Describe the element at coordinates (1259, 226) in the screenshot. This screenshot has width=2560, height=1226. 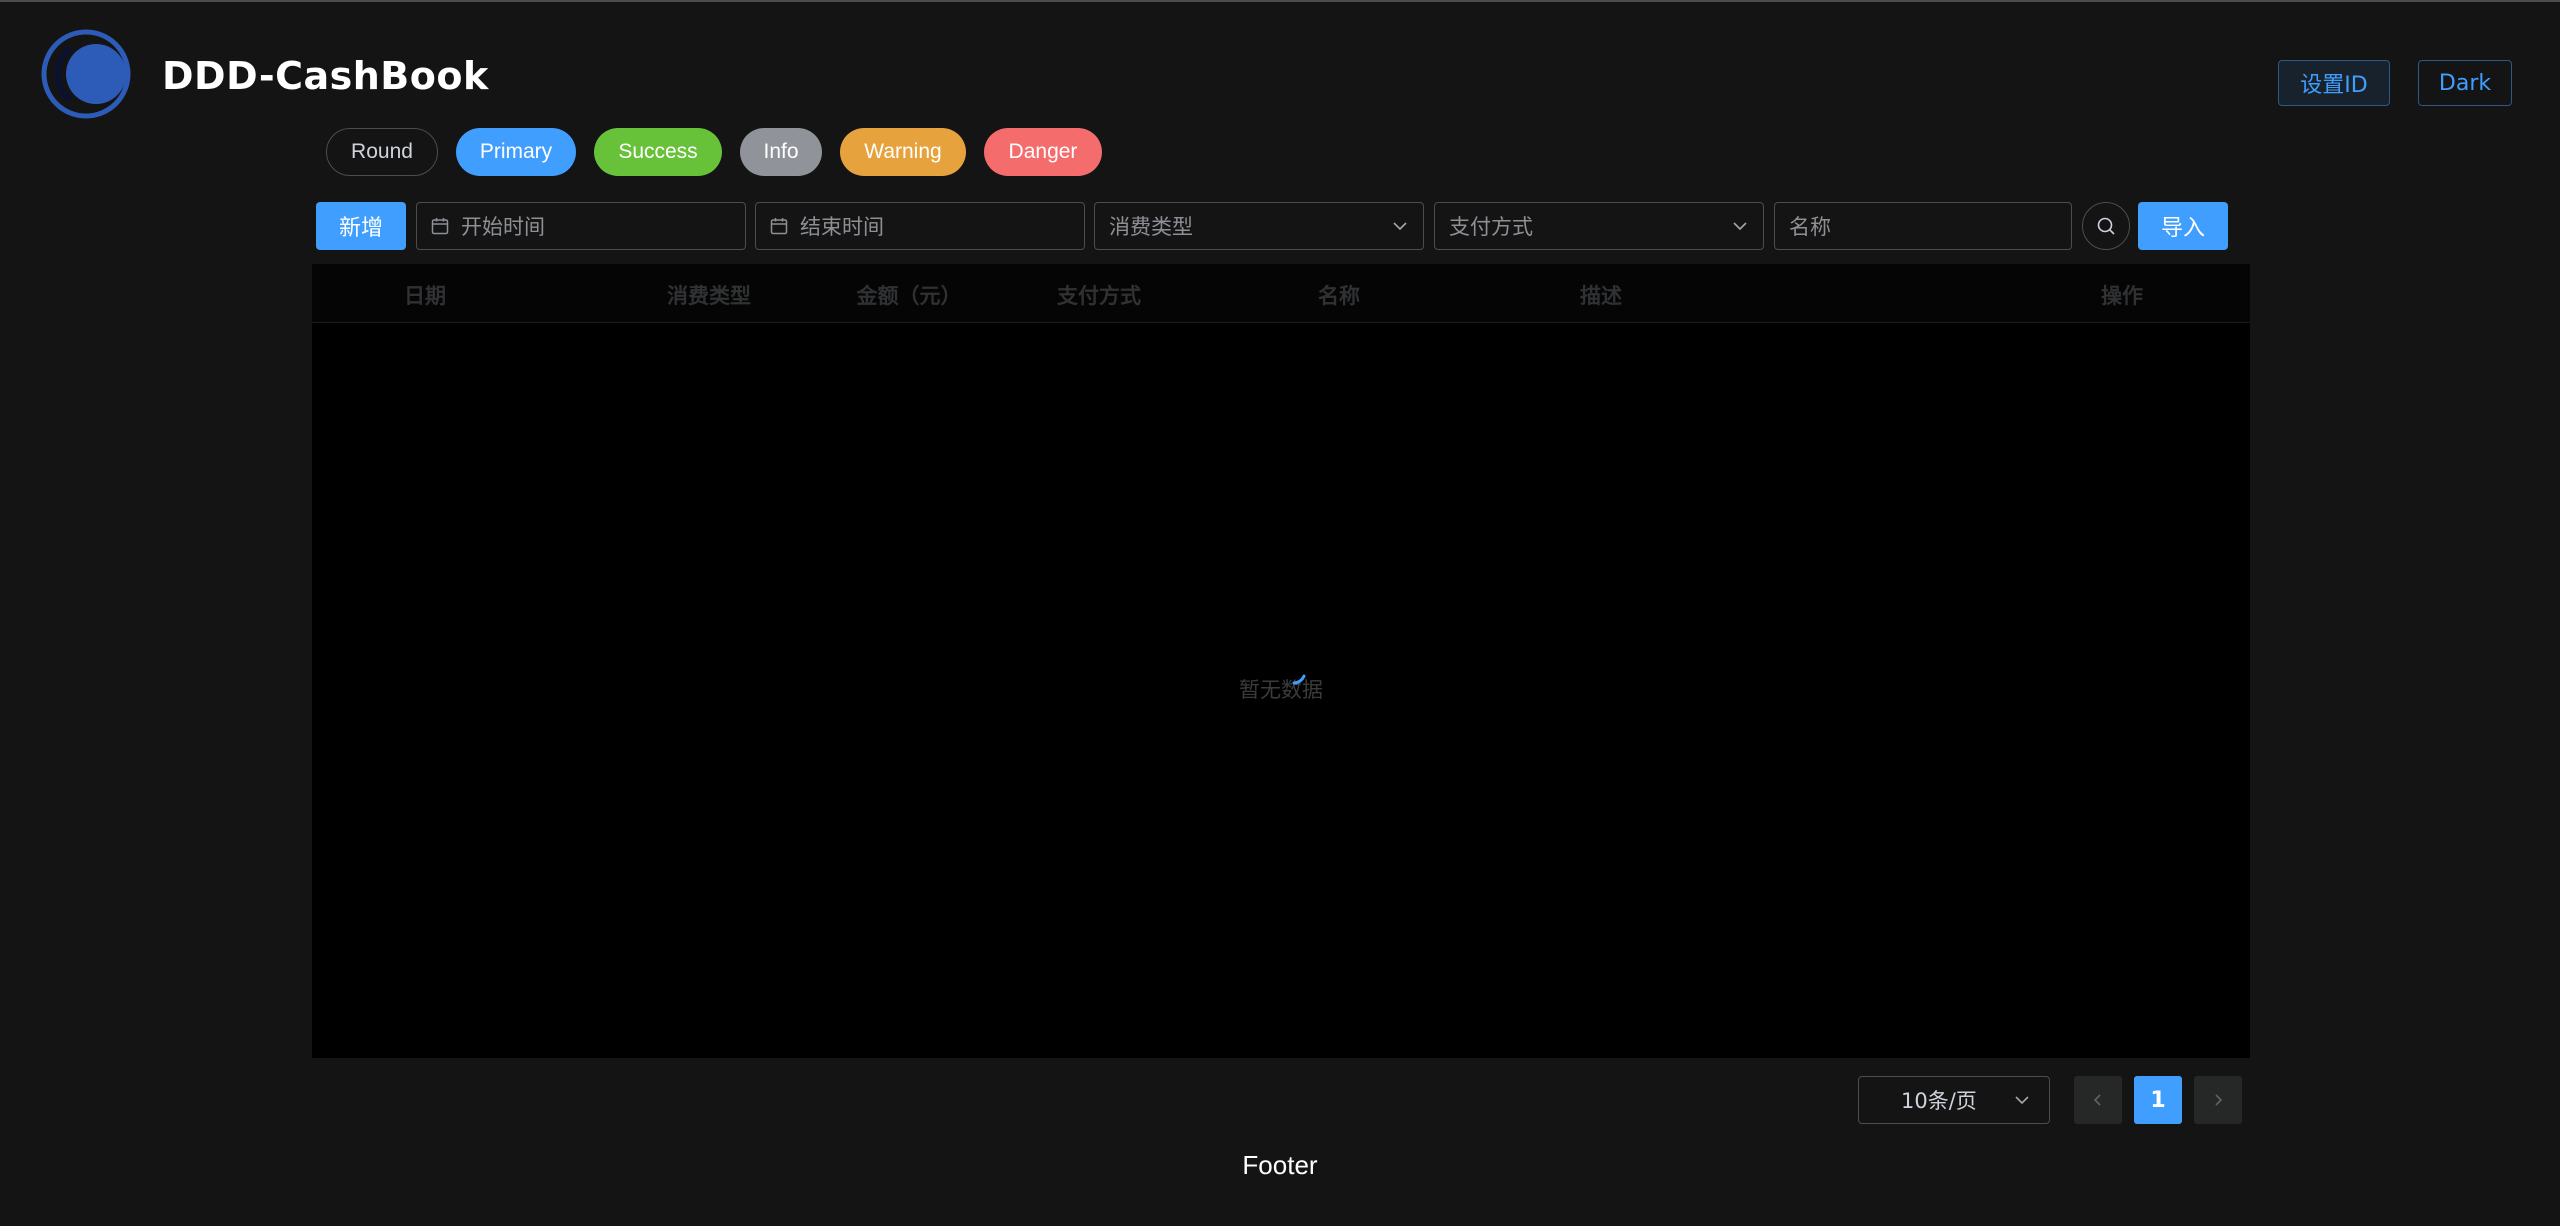
I see `consume-type-select: 消费类型` at that location.